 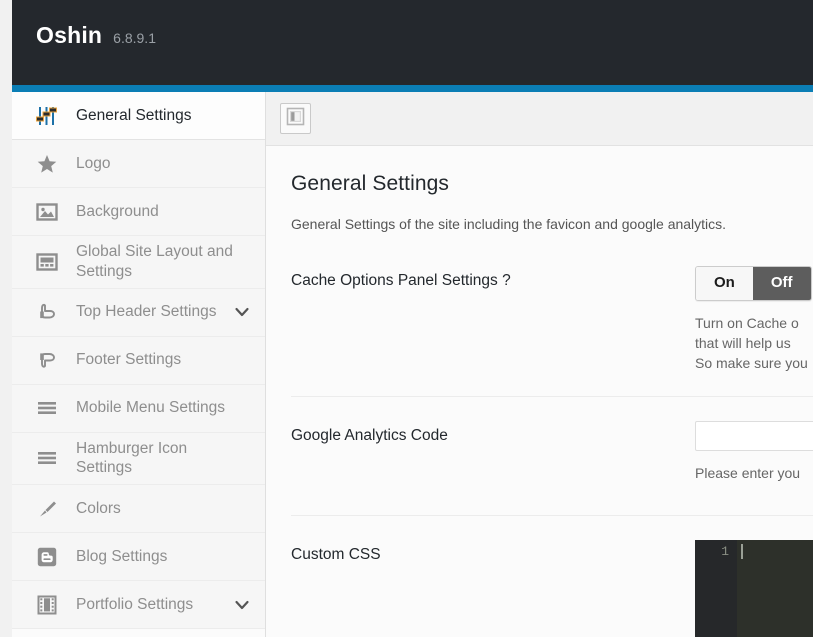 I want to click on field-help-google-analytics: Please enter you, so click(x=748, y=472).